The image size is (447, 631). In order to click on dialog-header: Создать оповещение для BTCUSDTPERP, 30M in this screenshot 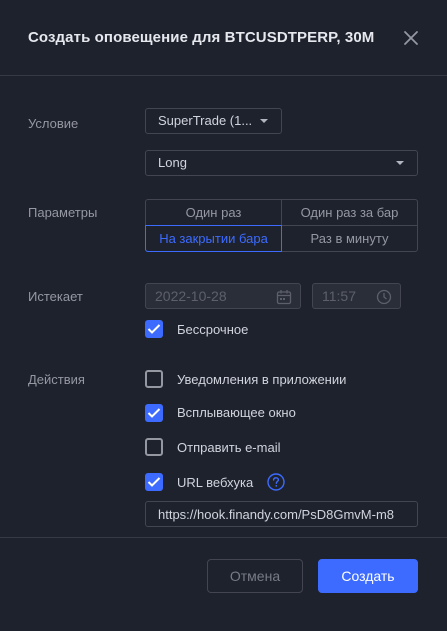, I will do `click(223, 38)`.